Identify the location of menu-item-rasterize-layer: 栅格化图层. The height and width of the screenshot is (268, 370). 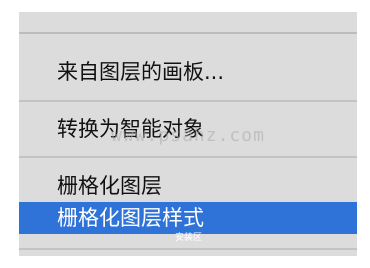
(188, 186).